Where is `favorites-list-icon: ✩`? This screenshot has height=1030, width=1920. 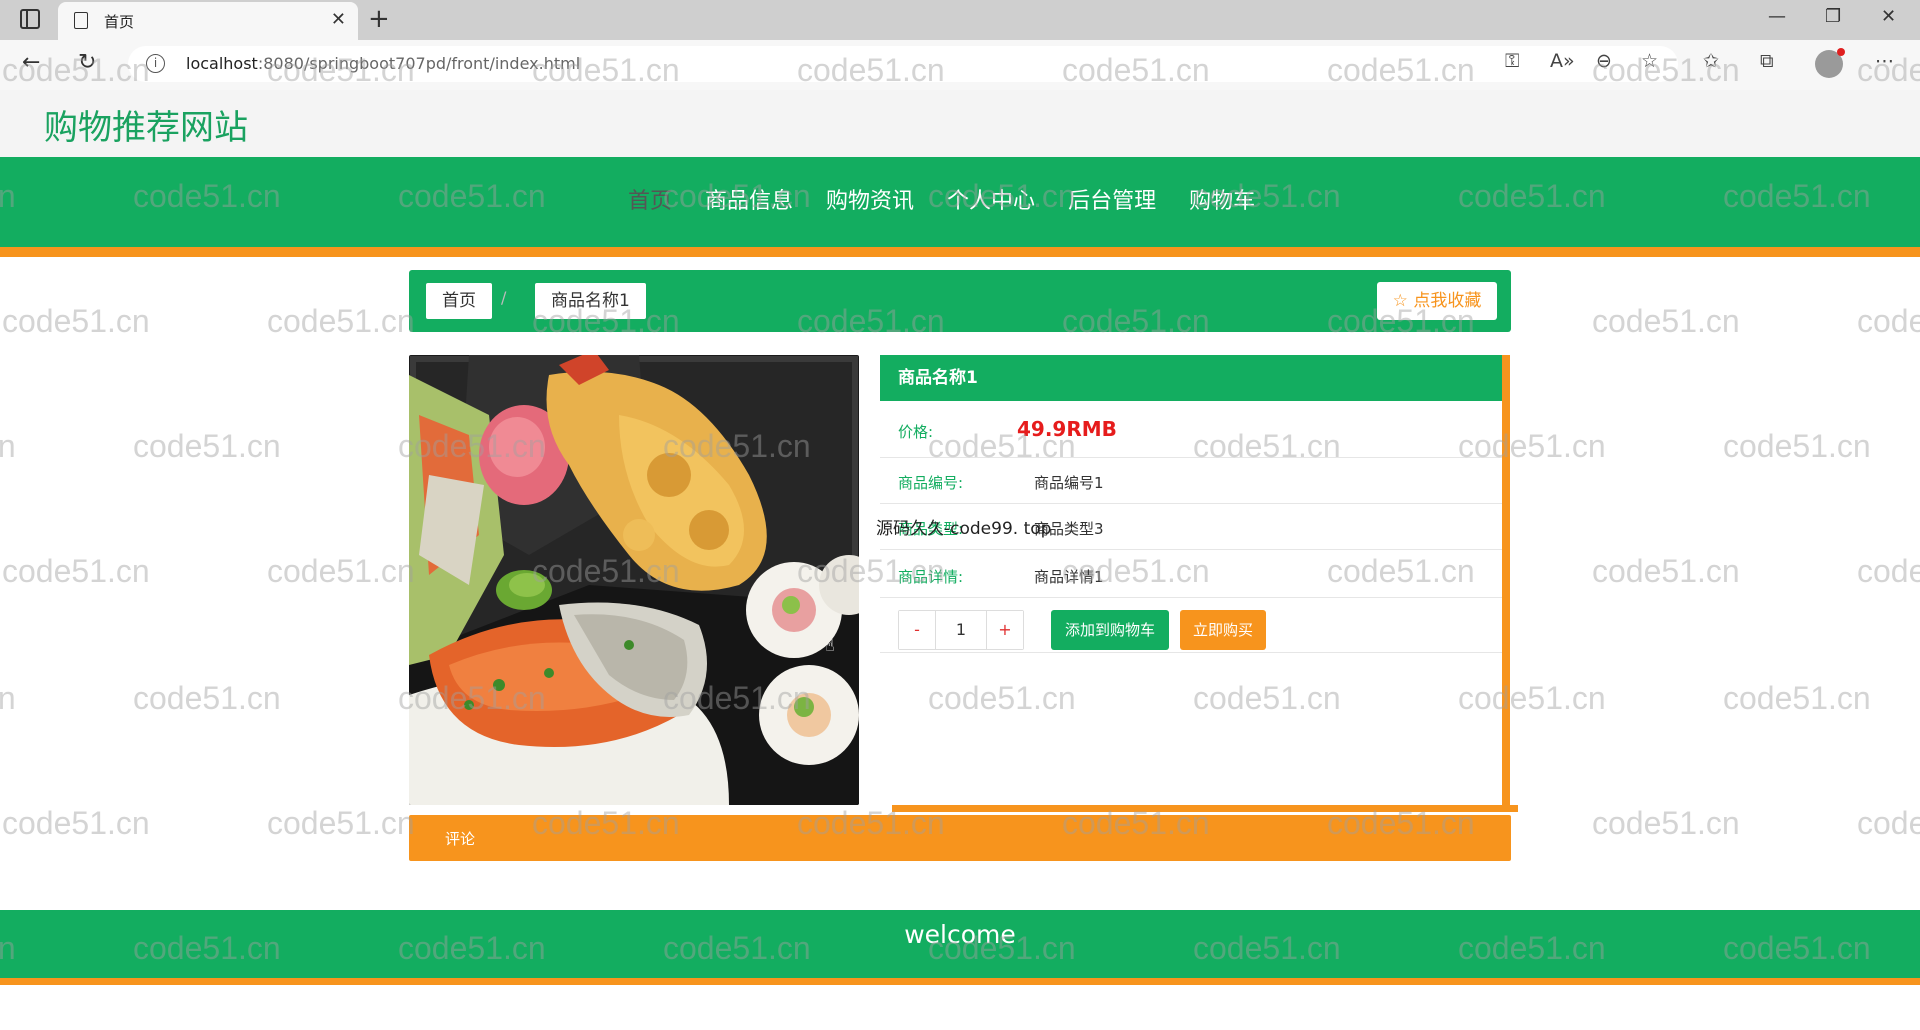
favorites-list-icon: ✩ is located at coordinates (1711, 61).